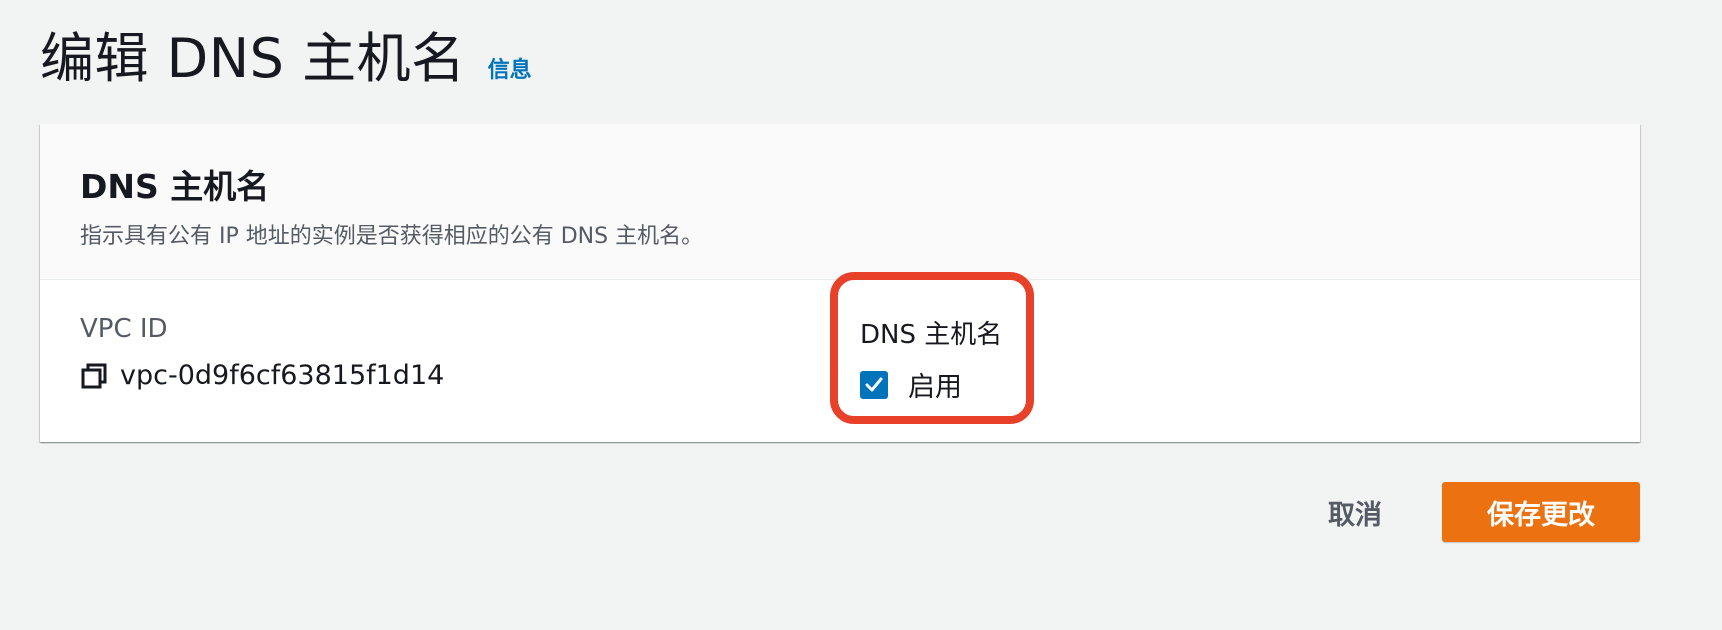 The width and height of the screenshot is (1722, 630). What do you see at coordinates (1355, 512) in the screenshot?
I see `cancel-button: 取消` at bounding box center [1355, 512].